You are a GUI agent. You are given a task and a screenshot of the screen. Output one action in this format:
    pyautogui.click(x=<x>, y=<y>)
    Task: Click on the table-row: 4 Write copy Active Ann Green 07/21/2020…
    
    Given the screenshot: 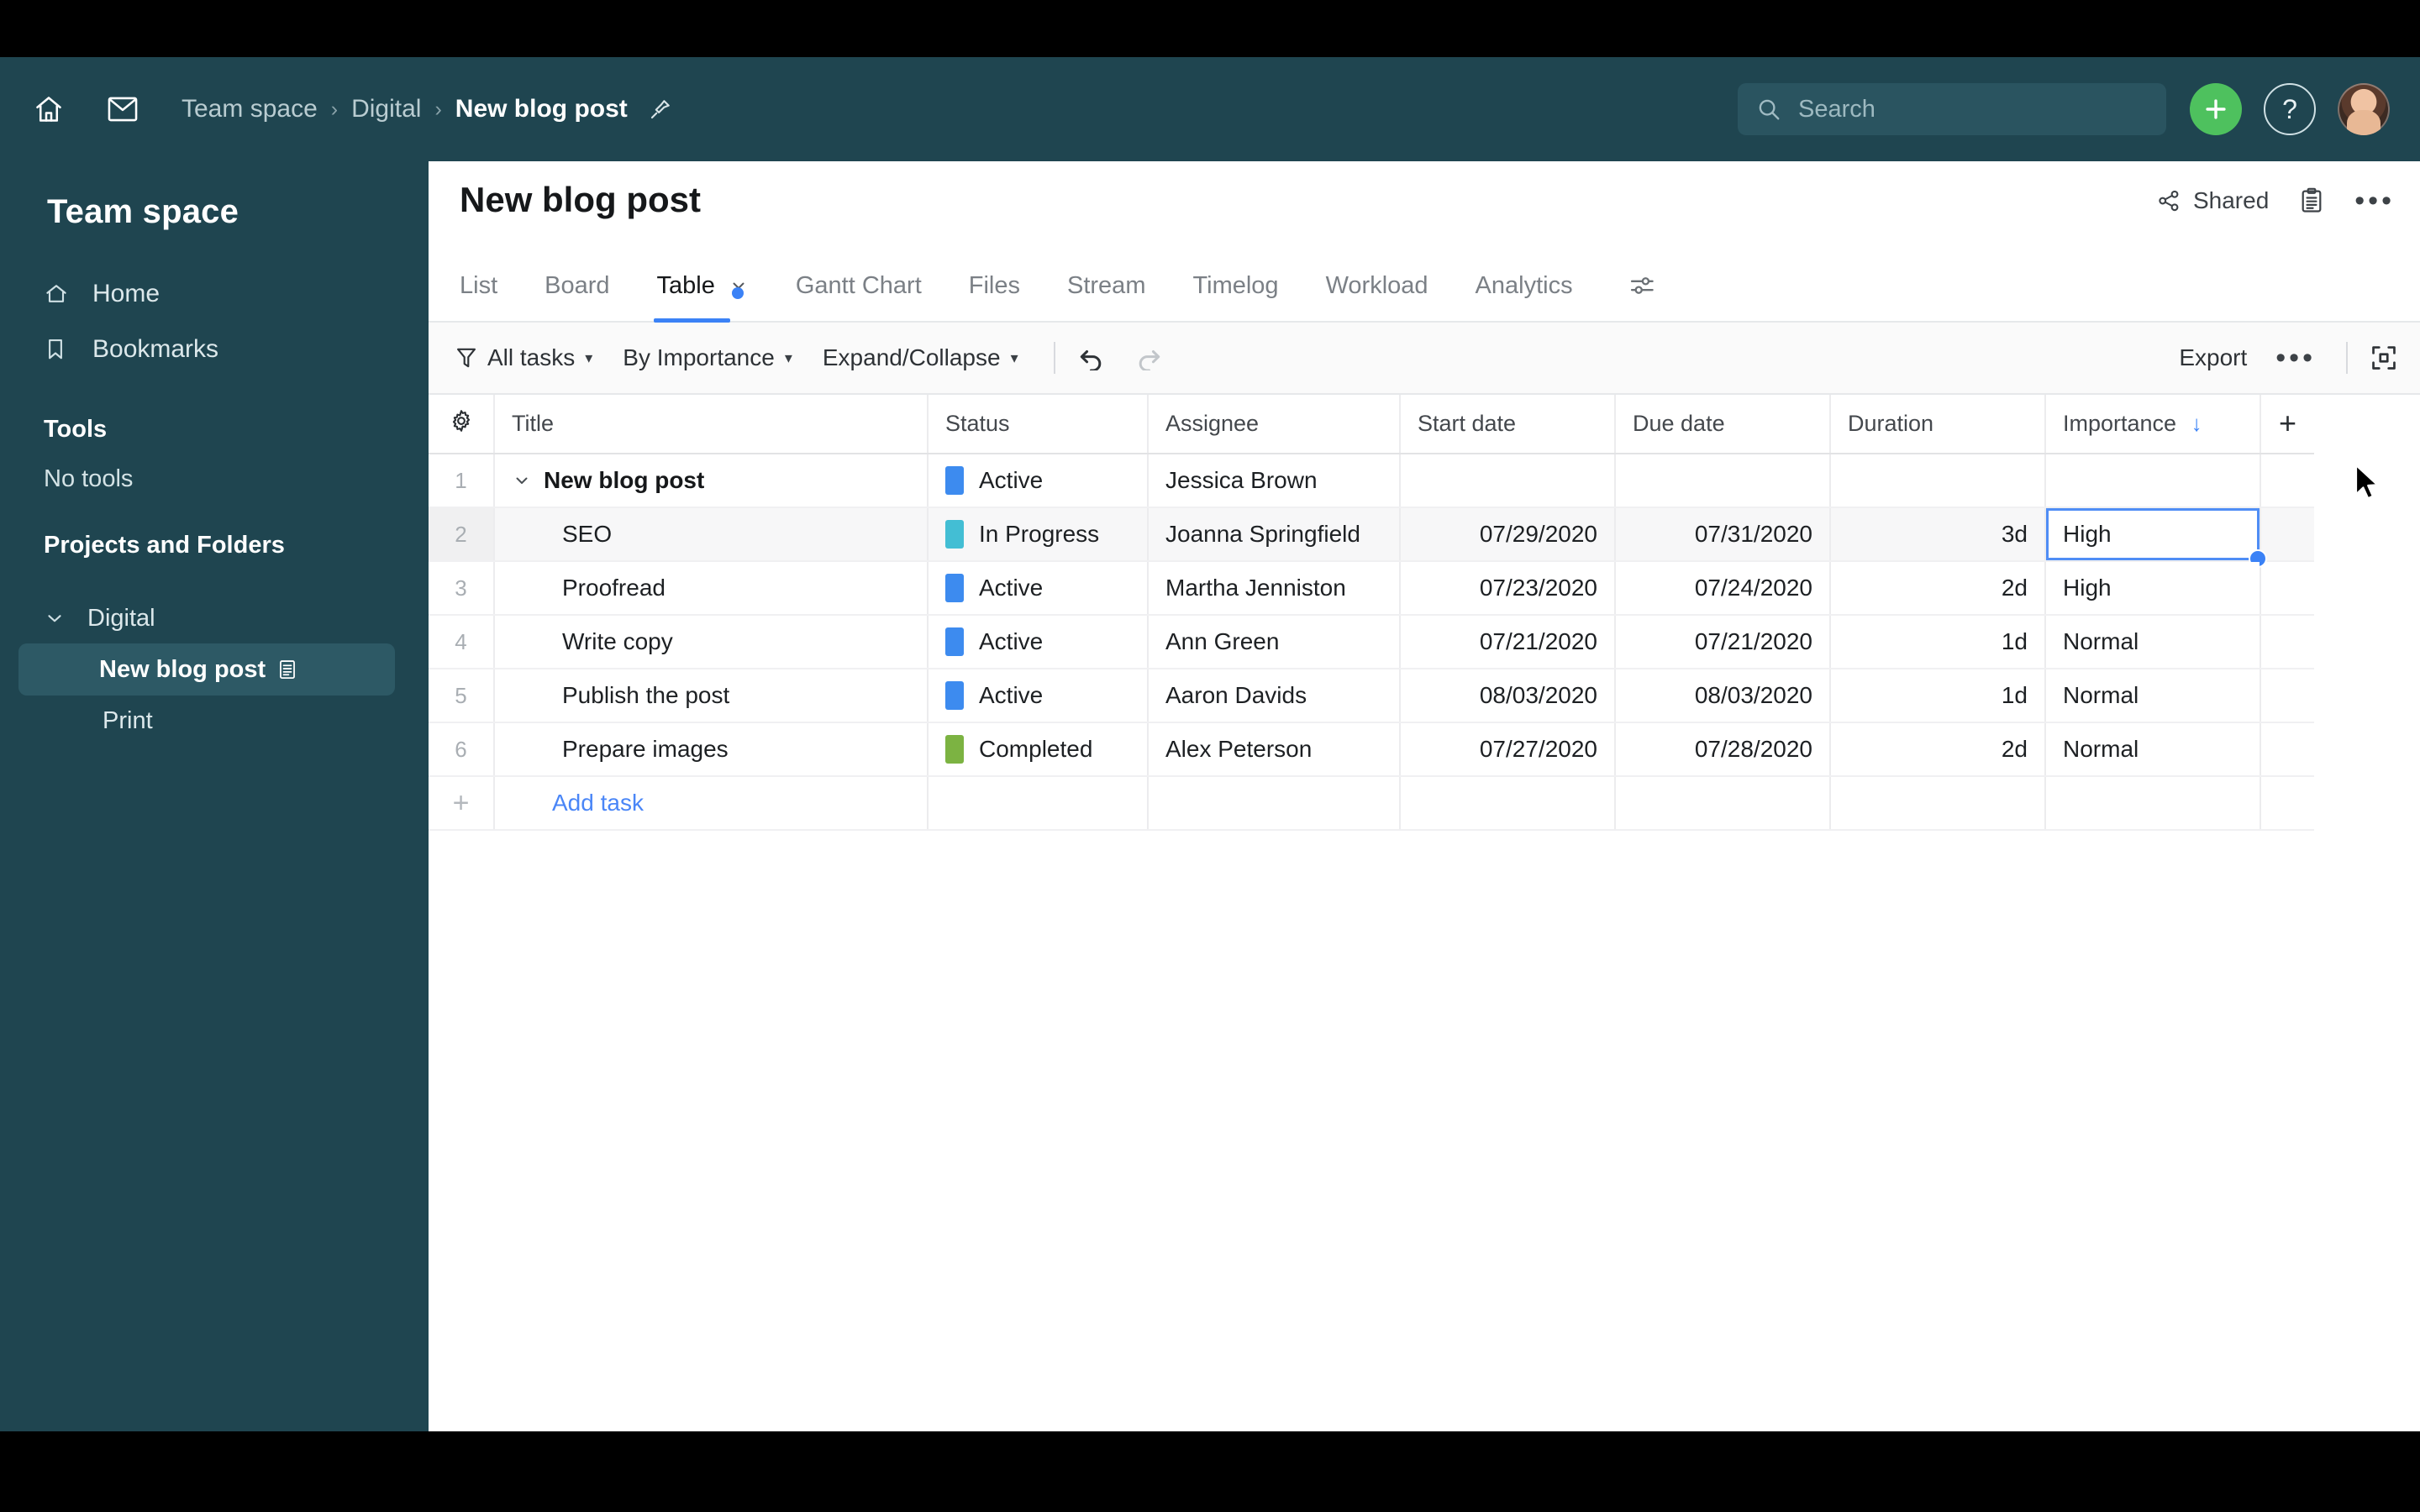 What is the action you would take?
    pyautogui.click(x=1372, y=642)
    